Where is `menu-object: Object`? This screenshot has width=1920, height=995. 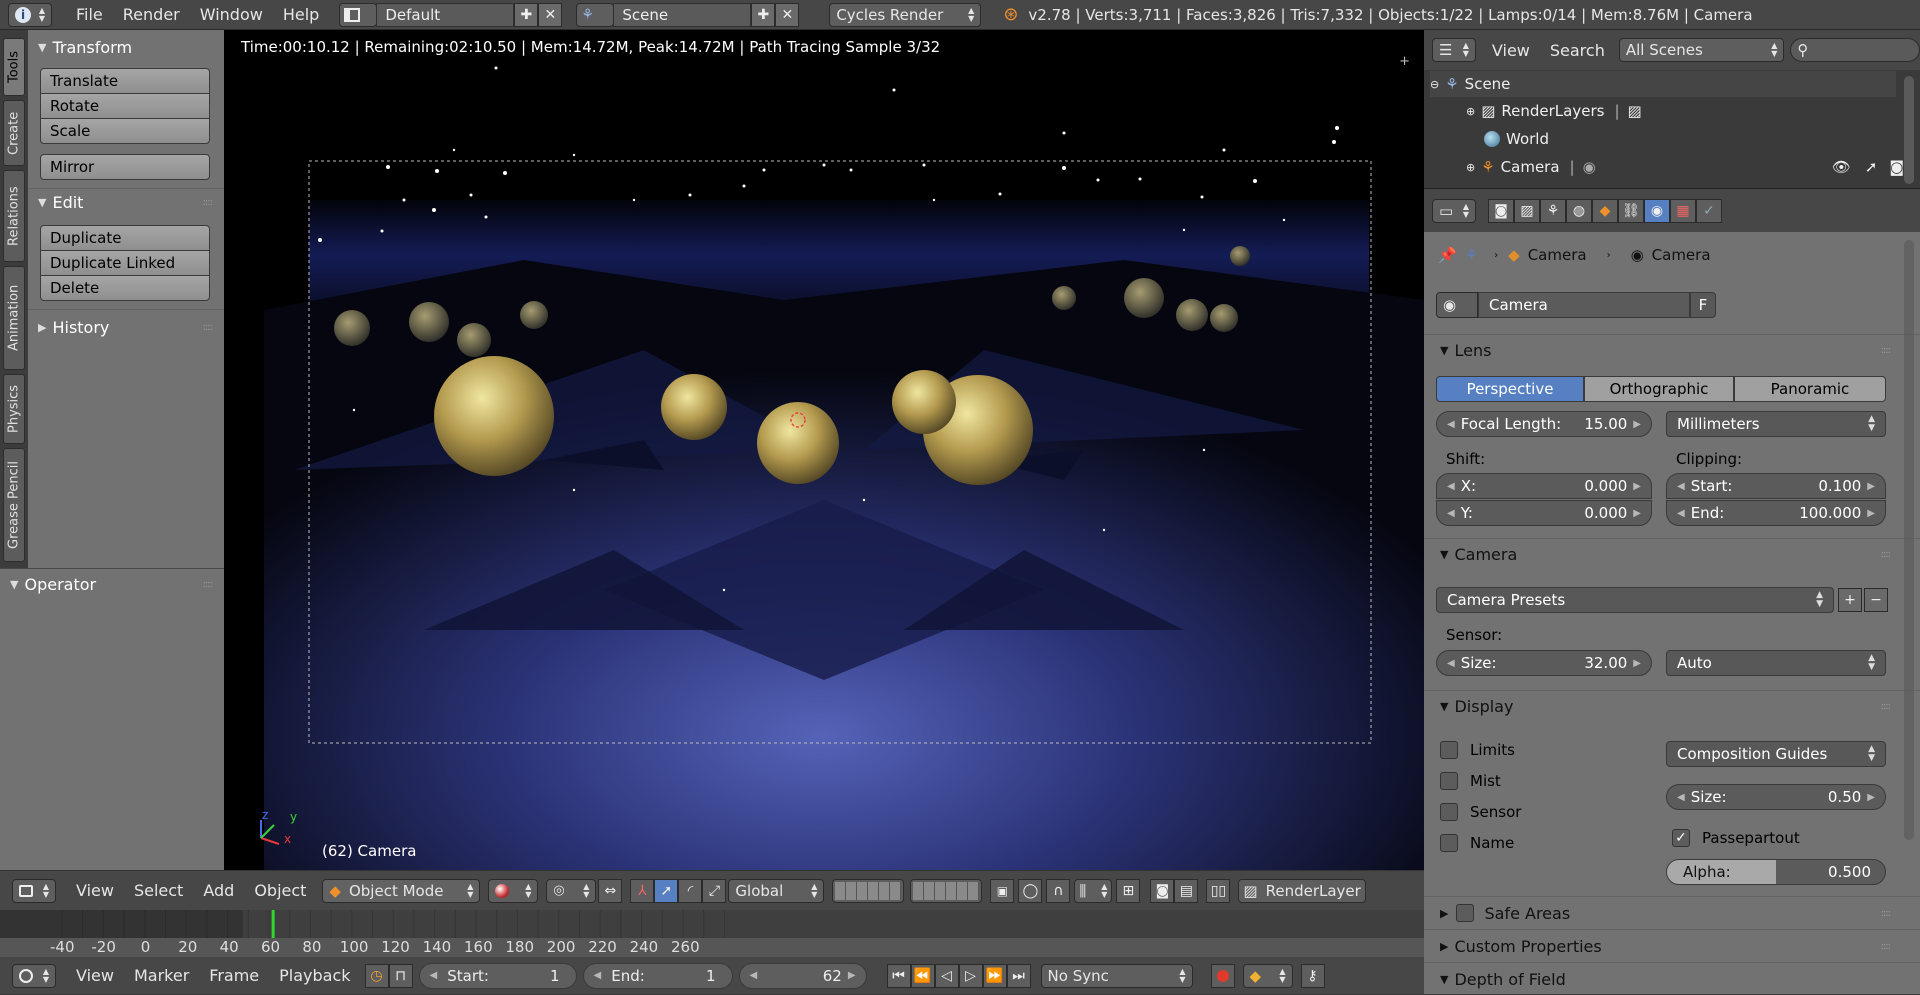 menu-object: Object is located at coordinates (280, 891).